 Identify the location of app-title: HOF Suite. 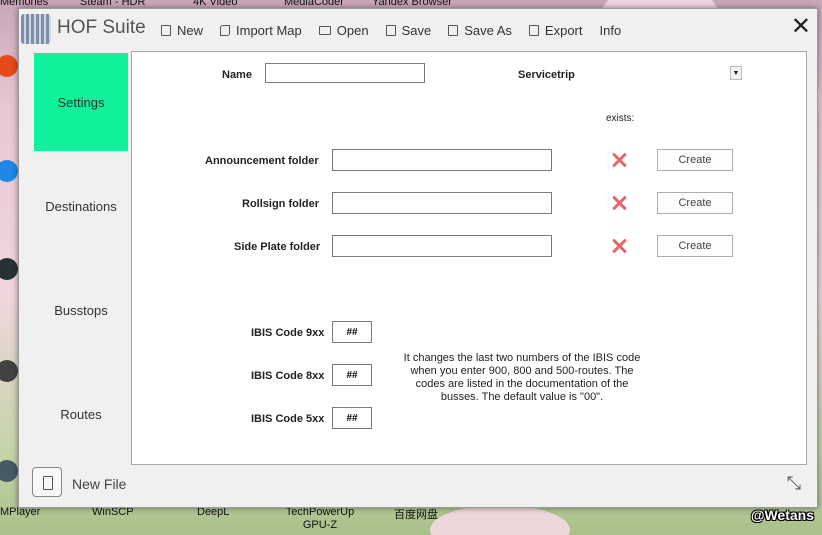
(101, 27).